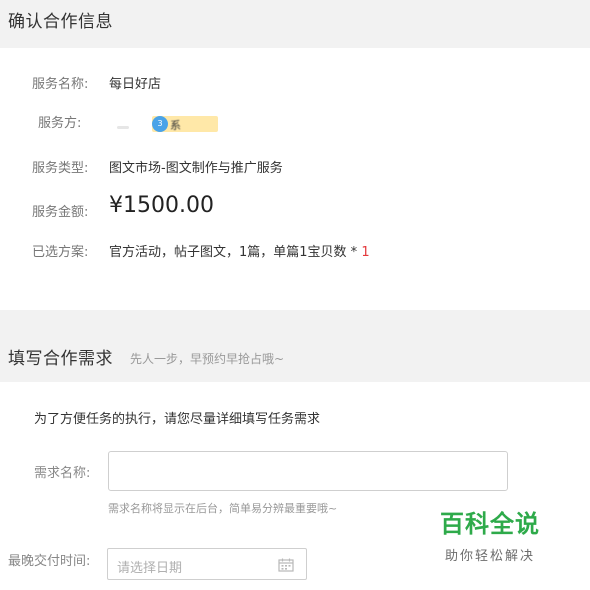 The width and height of the screenshot is (590, 590). I want to click on deadline-date-picker: 请选择日期, so click(207, 564).